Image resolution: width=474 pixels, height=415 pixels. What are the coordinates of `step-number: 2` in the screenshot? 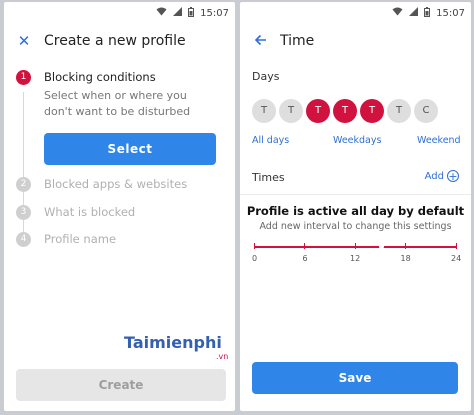 It's located at (23, 184).